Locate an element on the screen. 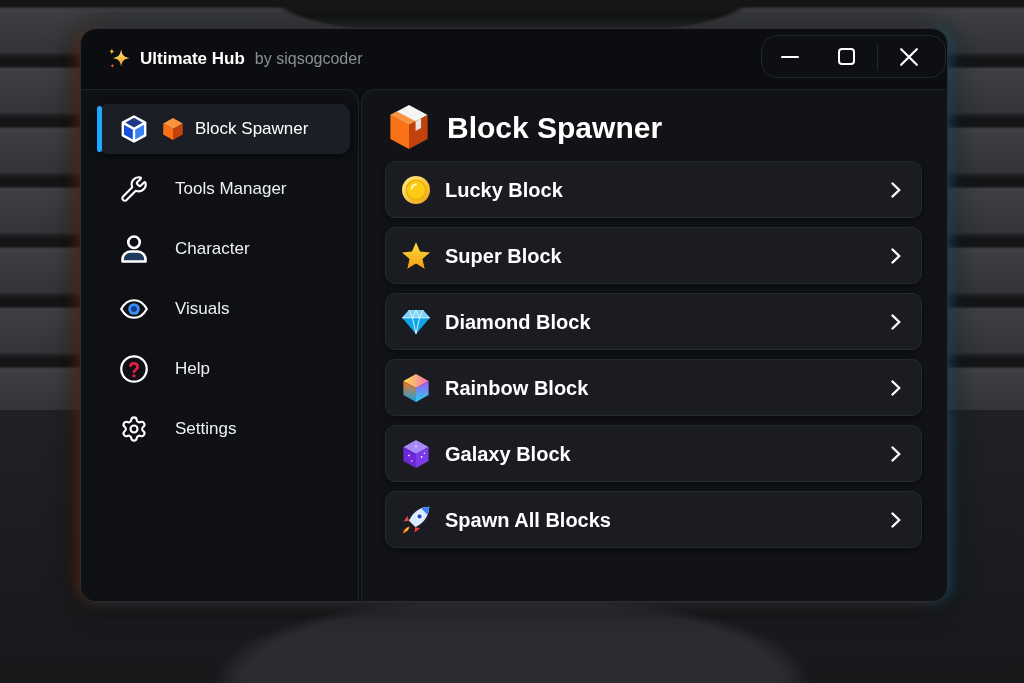 The width and height of the screenshot is (1024, 683). active-indicator is located at coordinates (99, 129).